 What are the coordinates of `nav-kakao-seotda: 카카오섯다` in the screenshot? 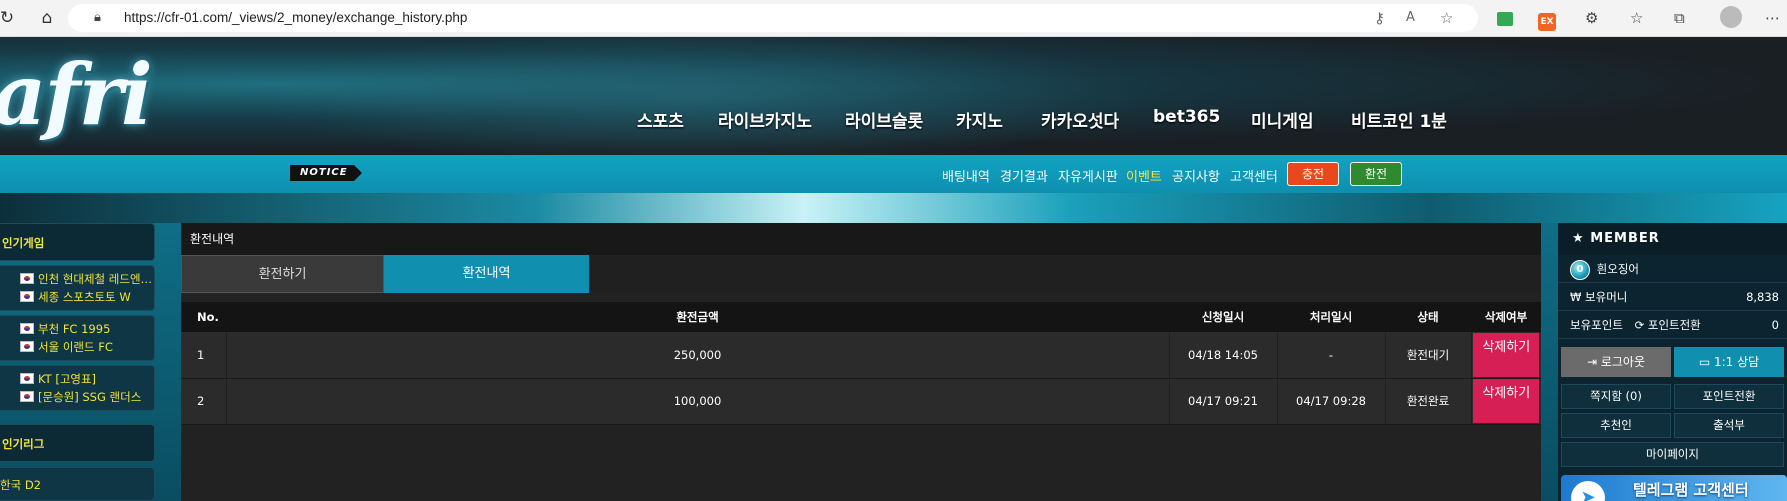 It's located at (1080, 120).